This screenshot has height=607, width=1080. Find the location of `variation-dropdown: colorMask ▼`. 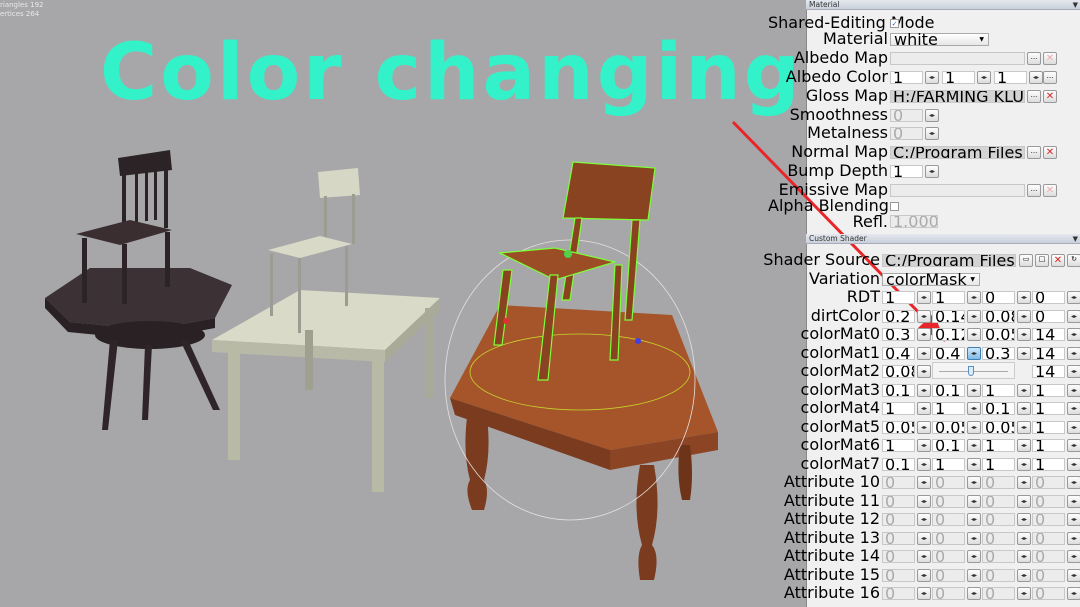

variation-dropdown: colorMask ▼ is located at coordinates (931, 280).